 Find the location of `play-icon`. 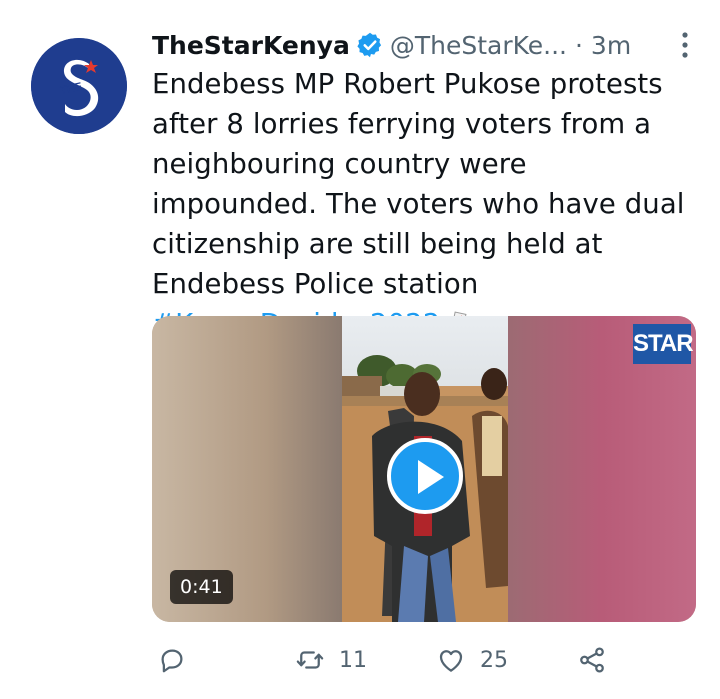

play-icon is located at coordinates (431, 477).